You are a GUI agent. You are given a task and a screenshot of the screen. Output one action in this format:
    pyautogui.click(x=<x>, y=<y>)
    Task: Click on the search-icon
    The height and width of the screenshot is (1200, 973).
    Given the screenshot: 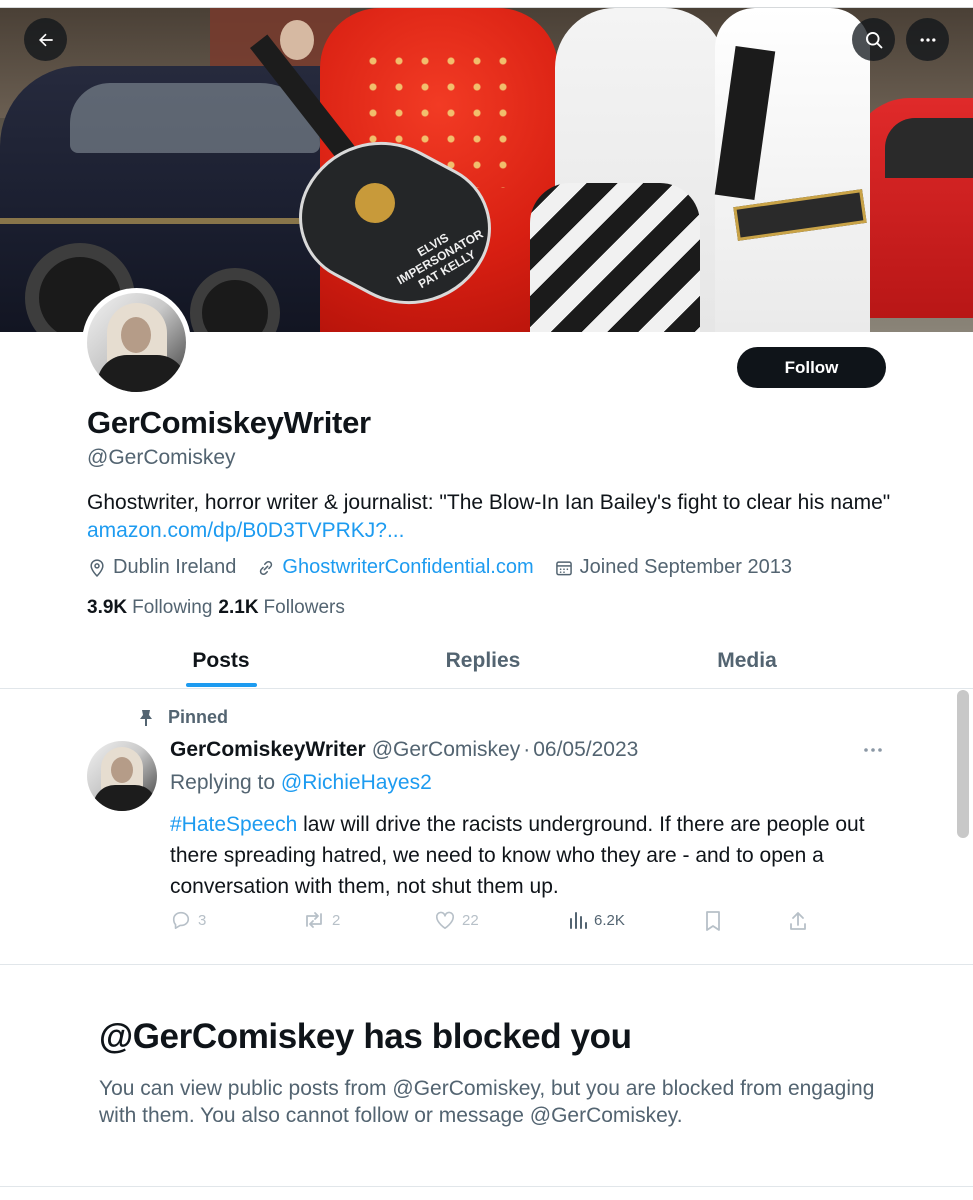 What is the action you would take?
    pyautogui.click(x=873, y=39)
    